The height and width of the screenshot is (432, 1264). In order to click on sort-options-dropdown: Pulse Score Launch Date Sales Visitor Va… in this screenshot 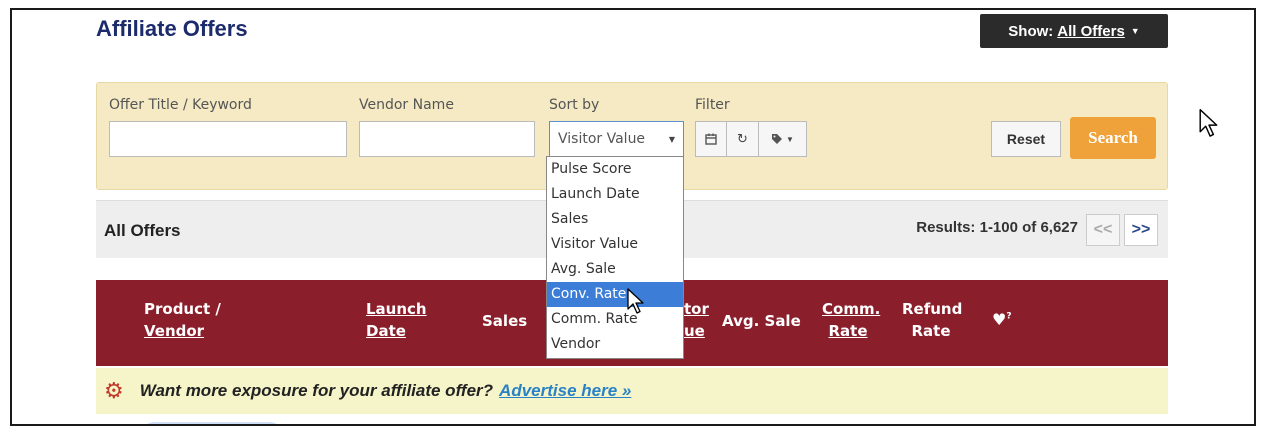, I will do `click(615, 257)`.